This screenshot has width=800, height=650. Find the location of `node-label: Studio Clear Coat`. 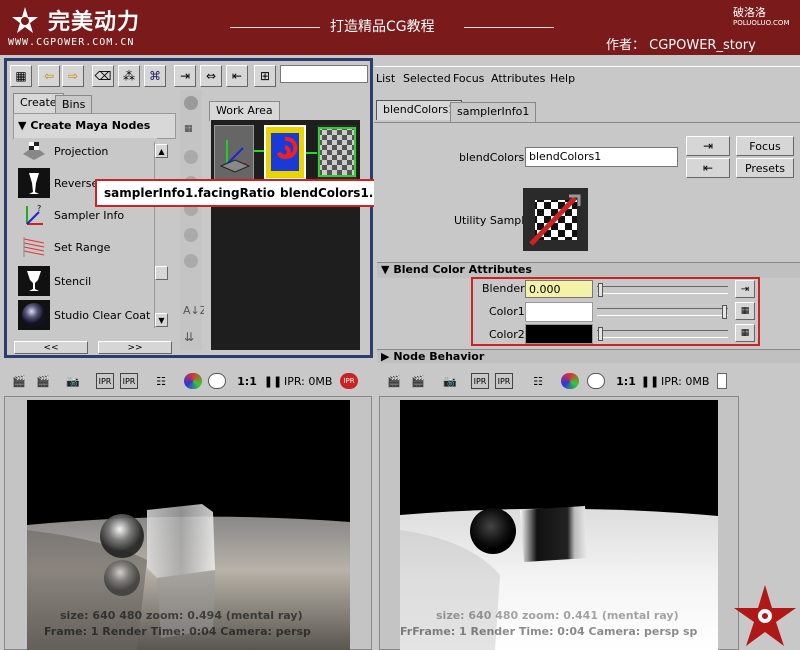

node-label: Studio Clear Coat is located at coordinates (102, 315).